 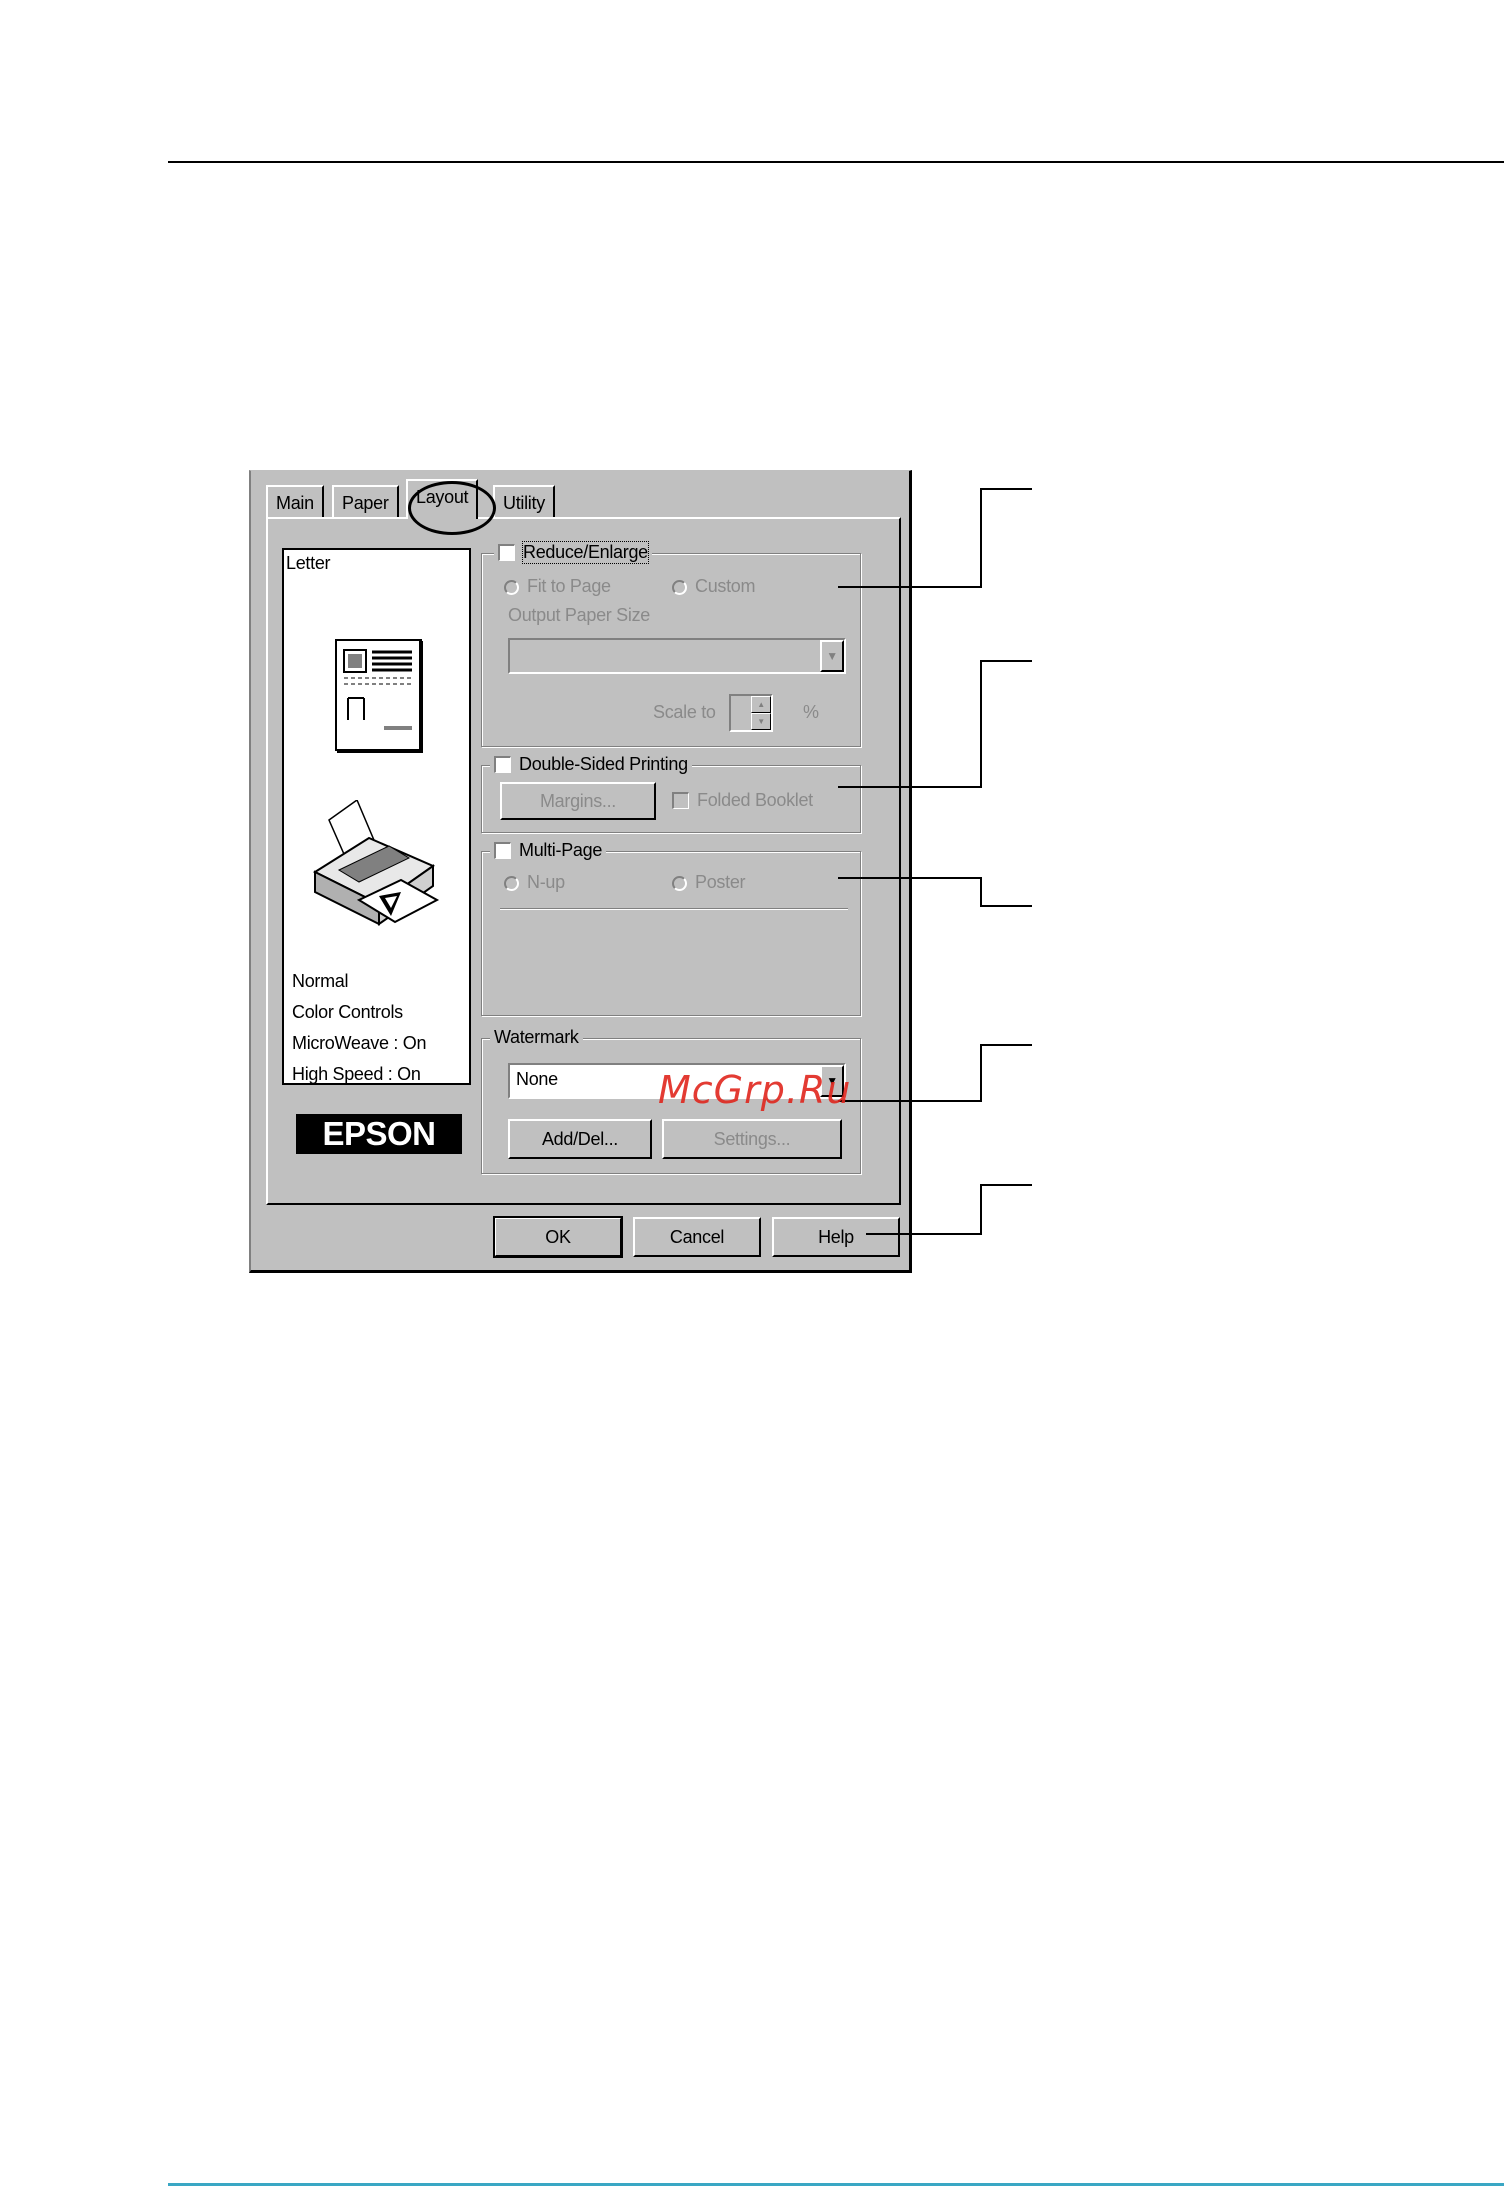 I want to click on watermark-label: Watermark, so click(x=536, y=1037).